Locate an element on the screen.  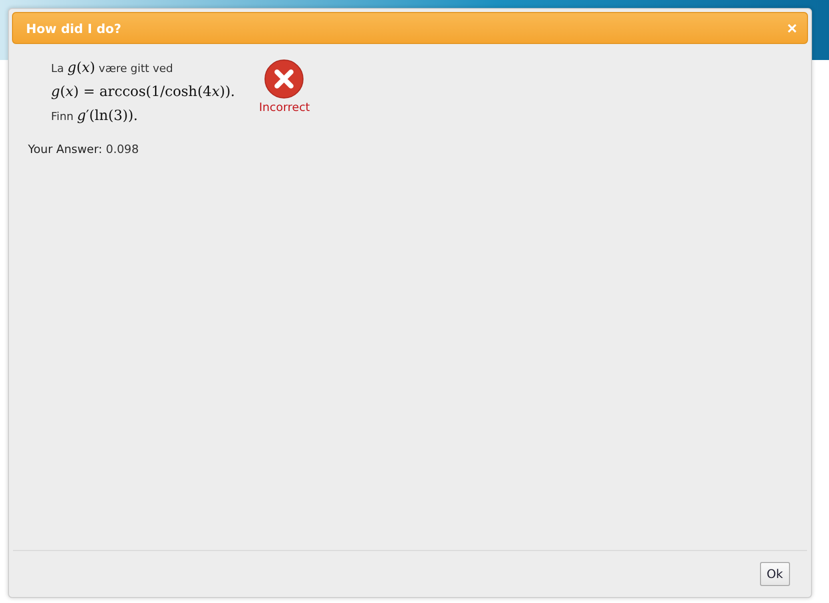
question-line: La g(x) være gitt ved is located at coordinates (112, 68).